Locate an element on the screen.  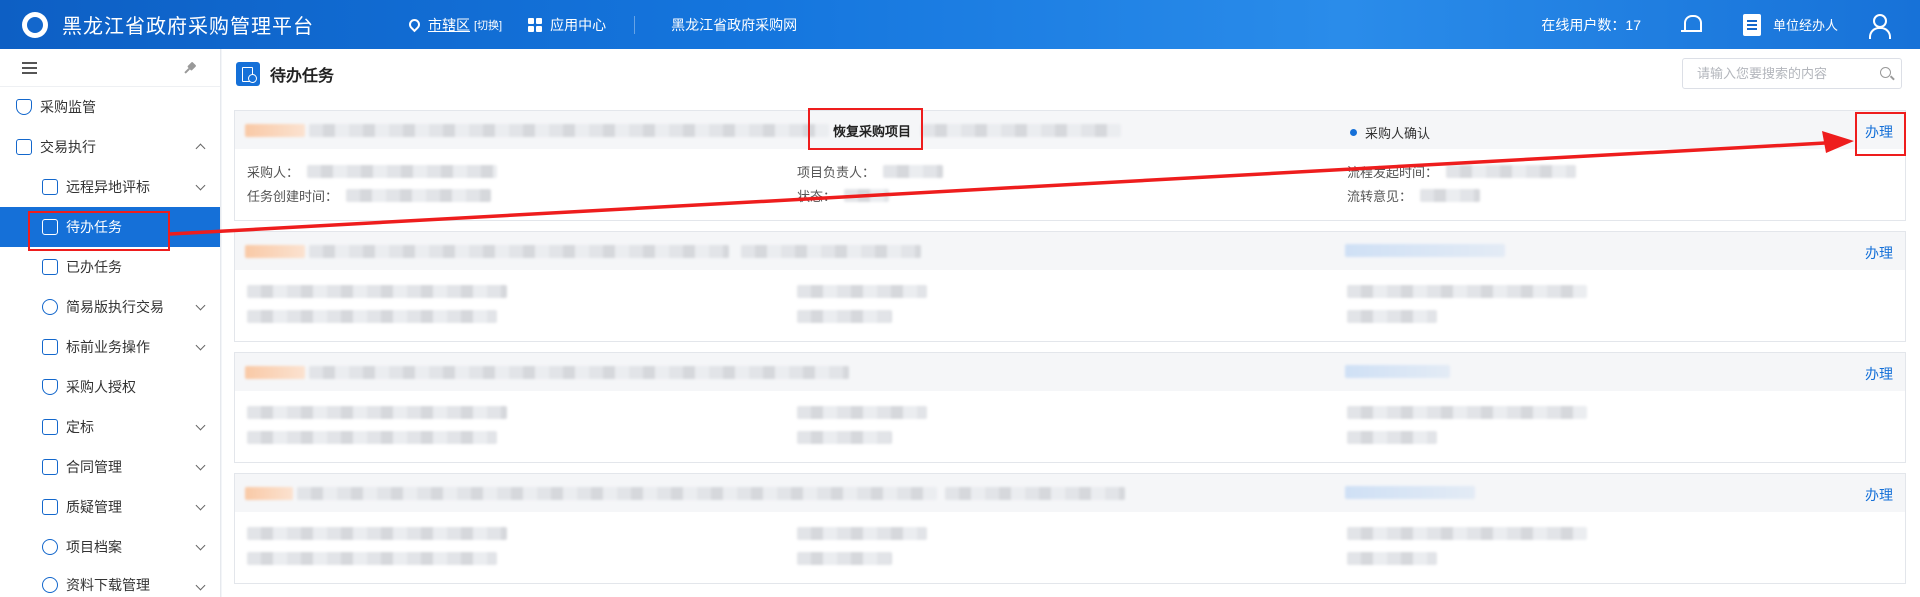
sidebar-item-downloads: 资料下载管理 is located at coordinates (110, 582).